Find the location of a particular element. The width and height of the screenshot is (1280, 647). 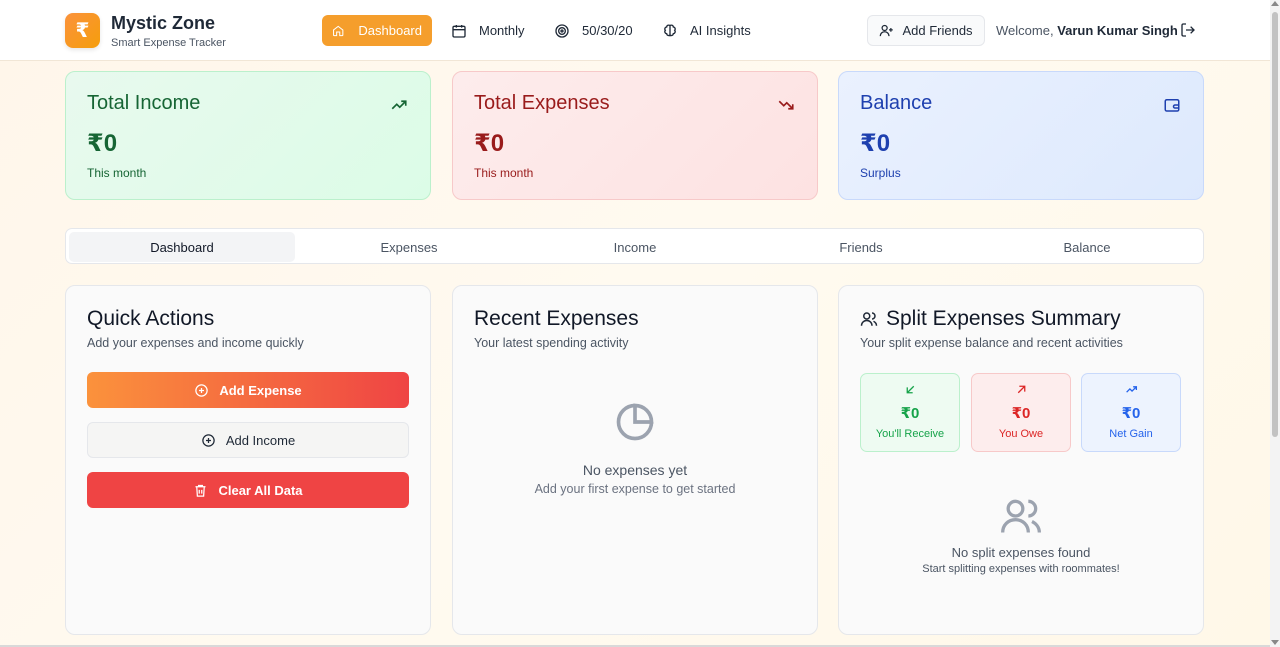

calendar-icon is located at coordinates (459, 31).